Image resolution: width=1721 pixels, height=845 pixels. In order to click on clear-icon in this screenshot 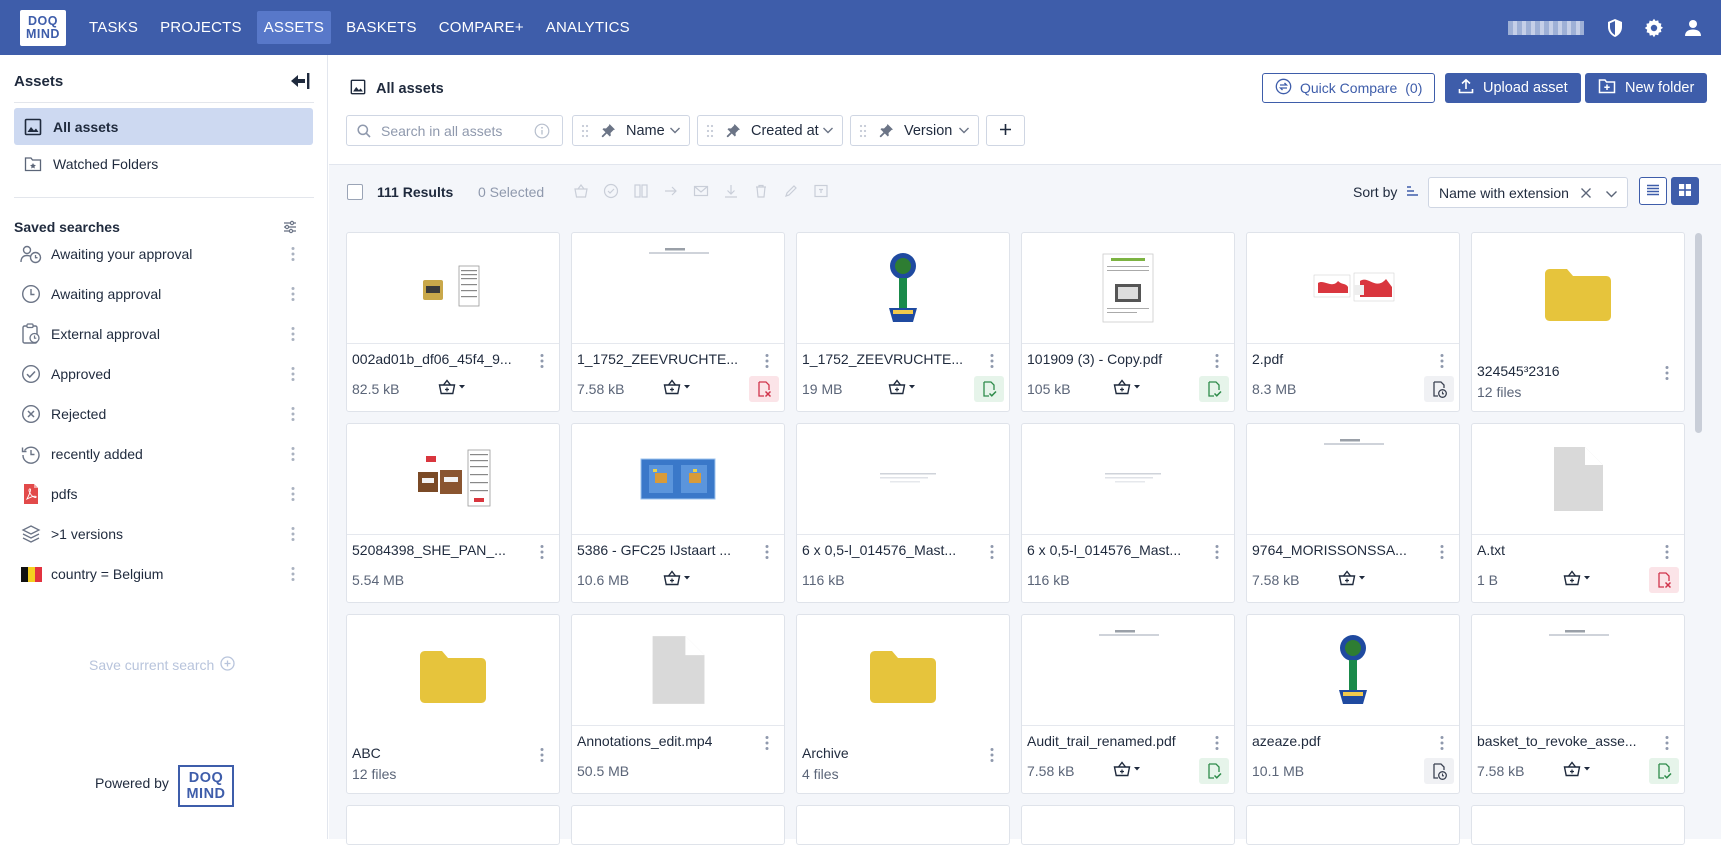, I will do `click(1586, 194)`.